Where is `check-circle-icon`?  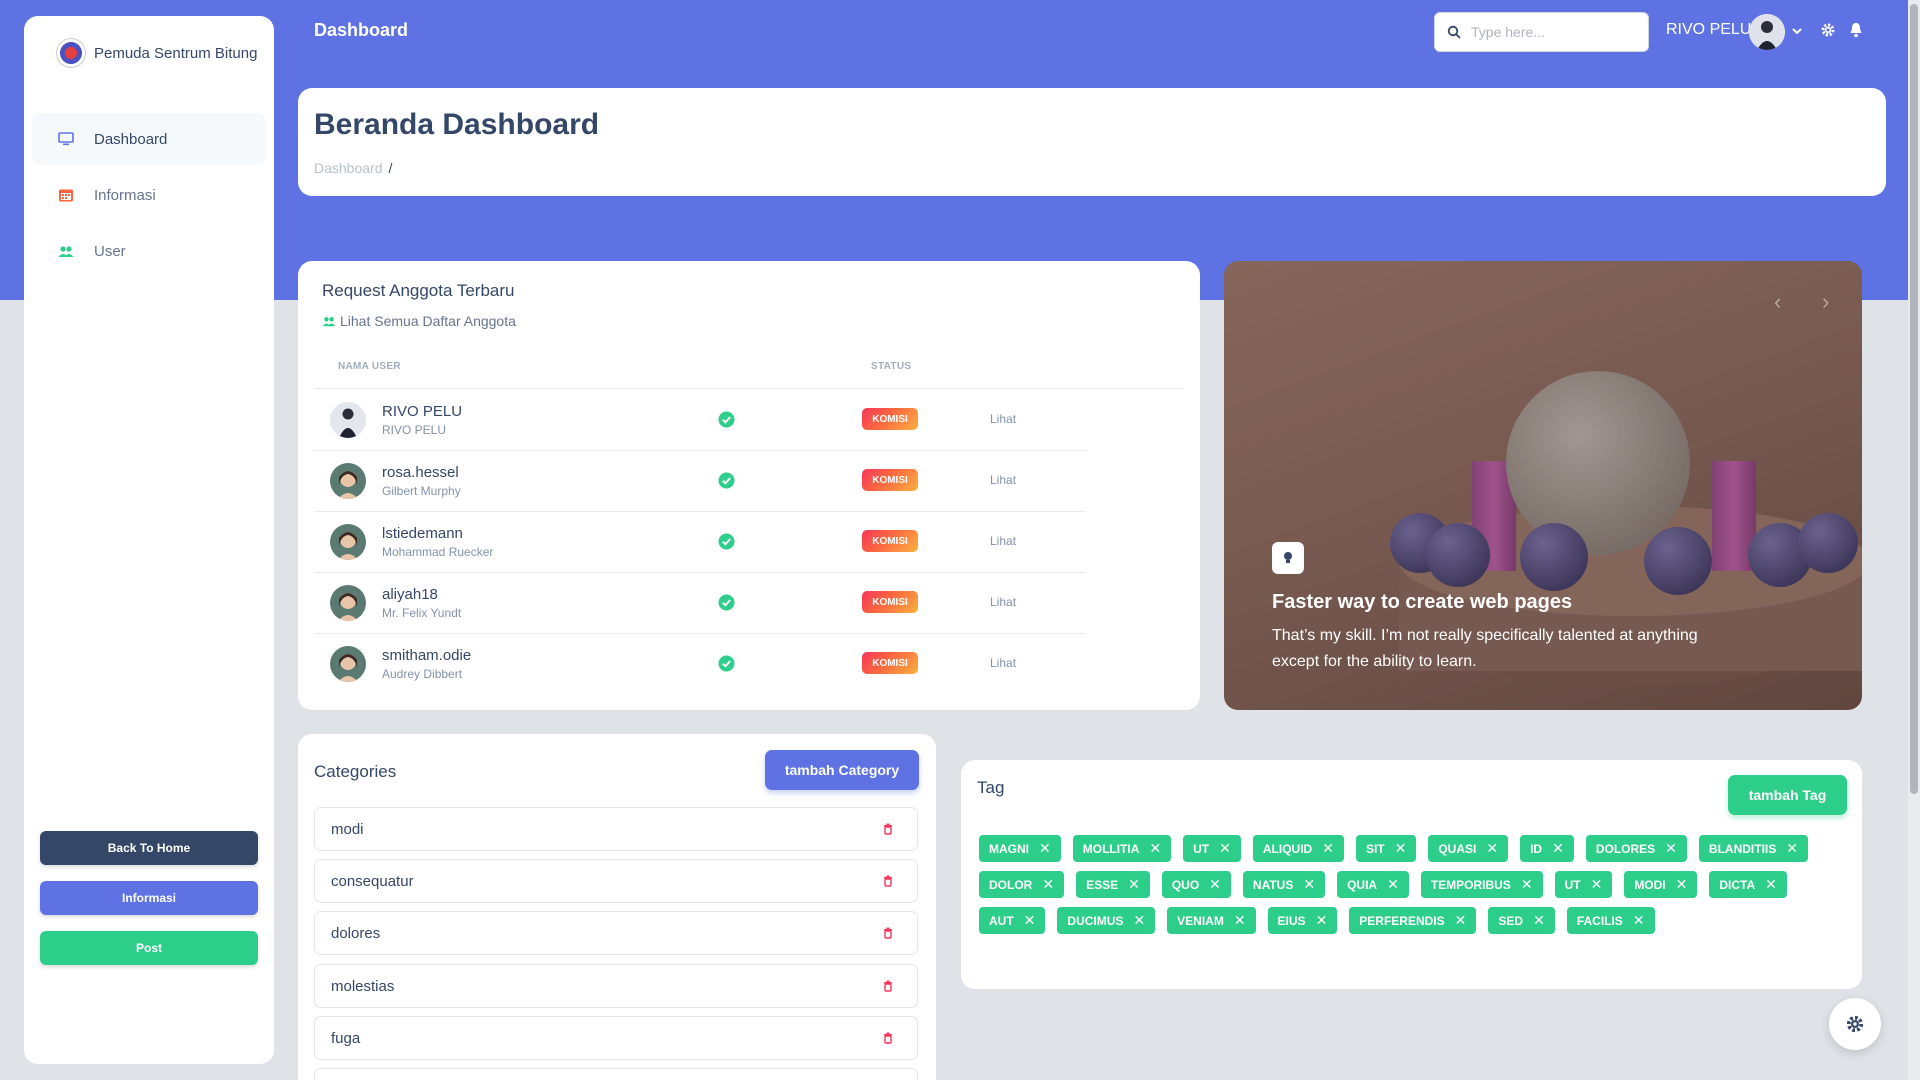 check-circle-icon is located at coordinates (726, 602).